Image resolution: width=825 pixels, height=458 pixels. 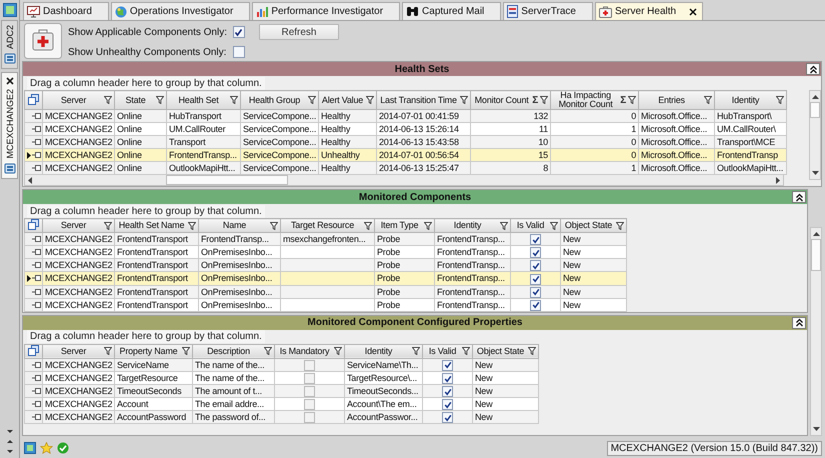 What do you see at coordinates (239, 225) in the screenshot?
I see `column-header: Name` at bounding box center [239, 225].